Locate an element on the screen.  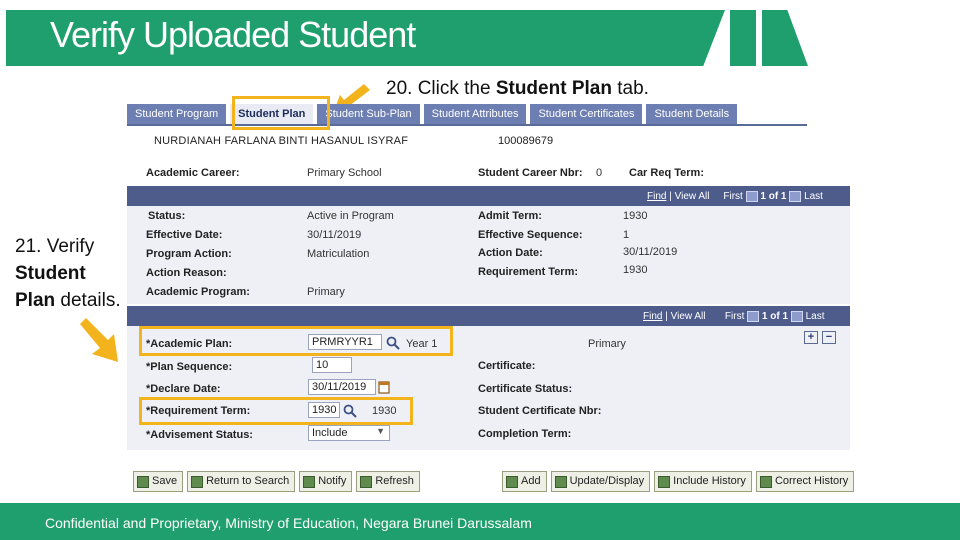
search-icon is located at coordinates (197, 481).